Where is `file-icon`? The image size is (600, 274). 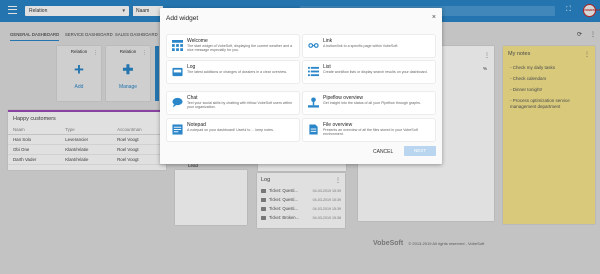
file-icon is located at coordinates (313, 129).